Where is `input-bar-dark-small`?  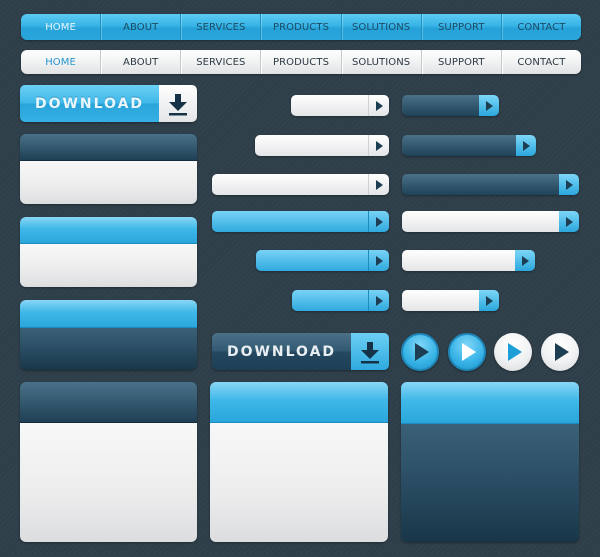 input-bar-dark-small is located at coordinates (450, 105).